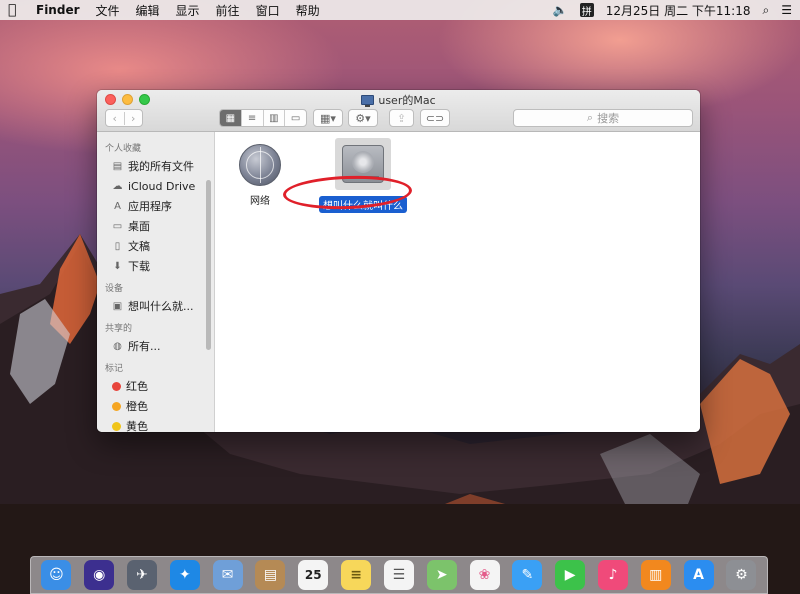 The height and width of the screenshot is (594, 800). What do you see at coordinates (655, 575) in the screenshot?
I see `books-dock-icon: ▥` at bounding box center [655, 575].